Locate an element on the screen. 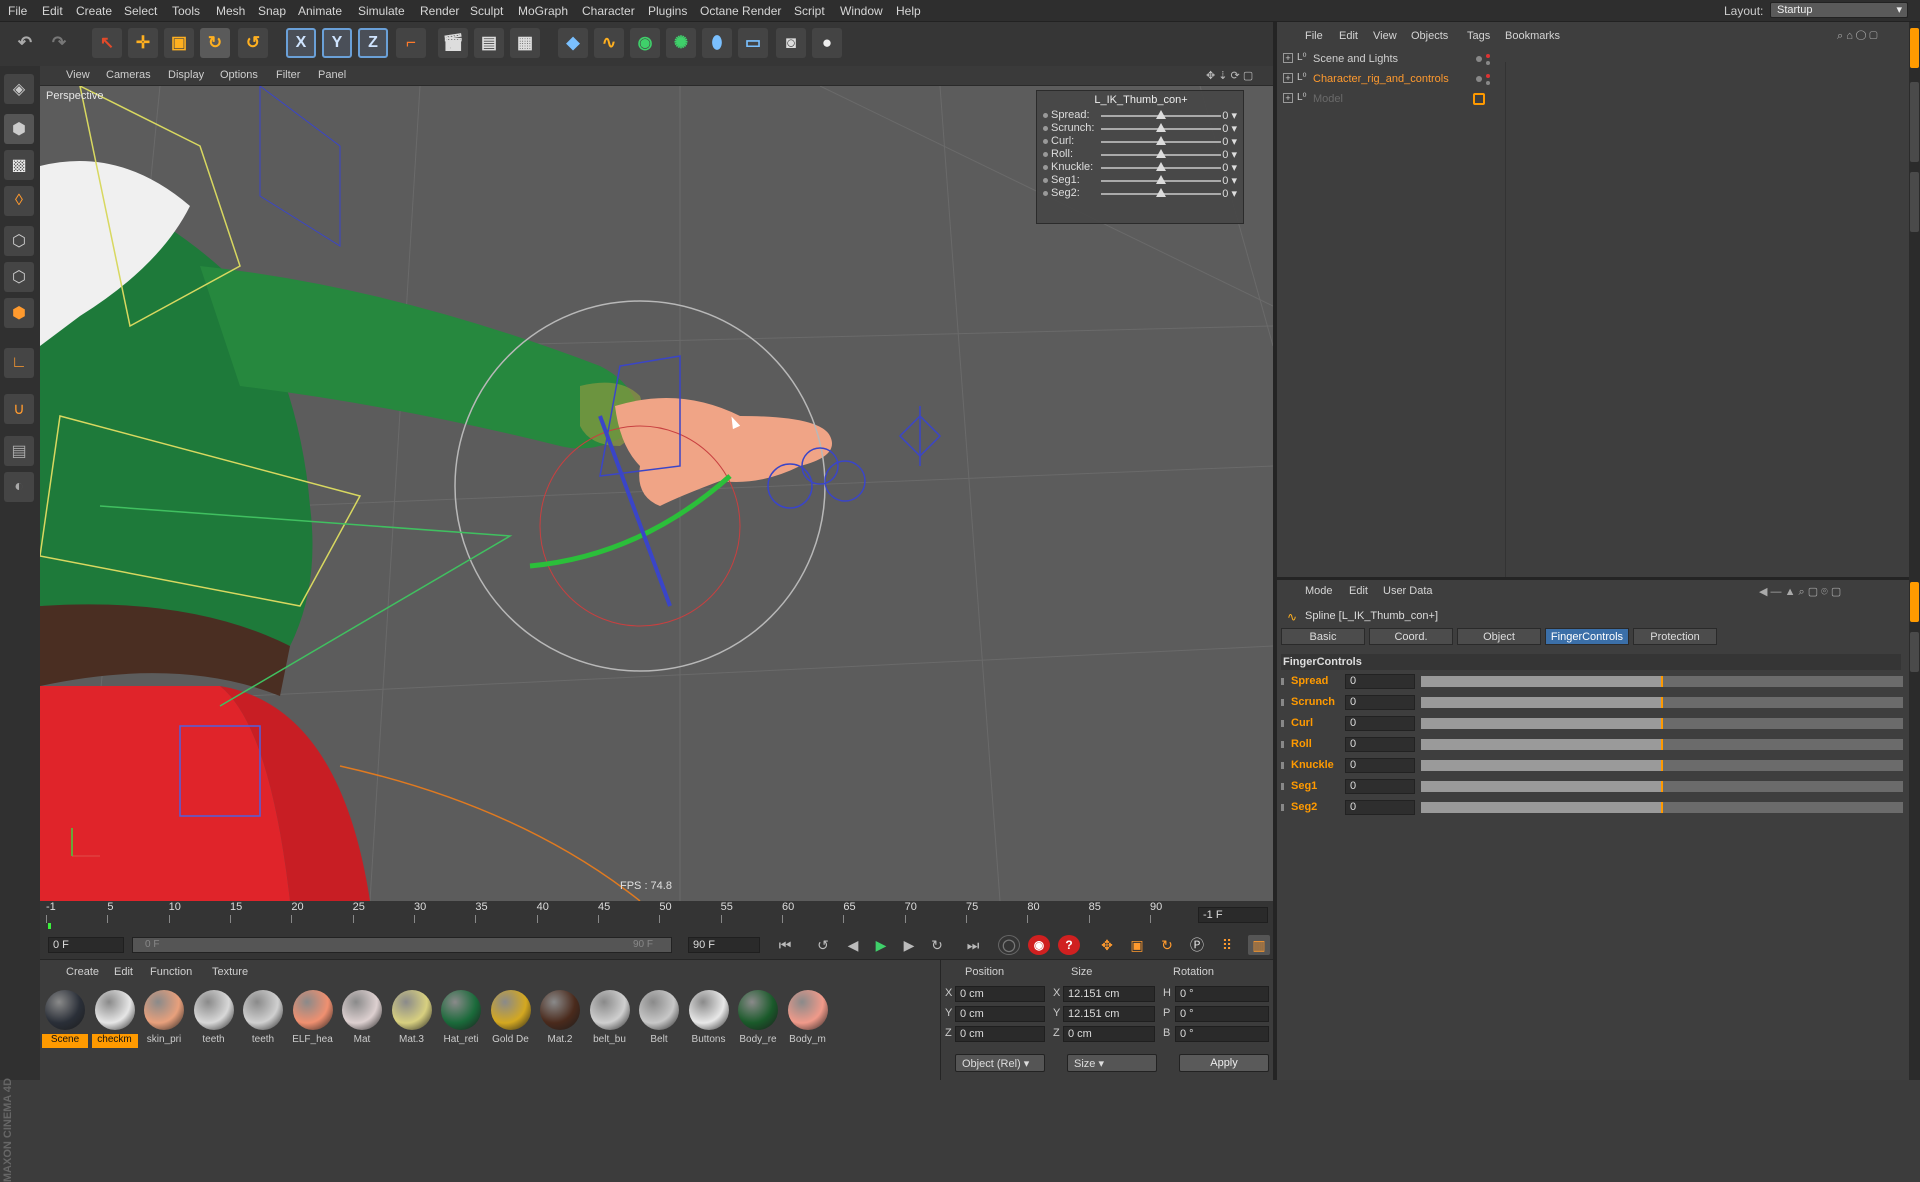  material-swatch: skin_pri is located at coordinates (164, 1019).